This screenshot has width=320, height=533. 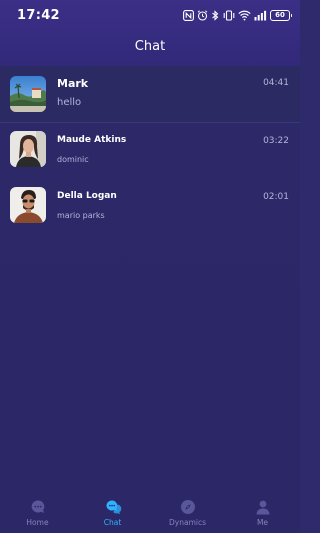 I want to click on page-title: Chat, so click(x=150, y=46).